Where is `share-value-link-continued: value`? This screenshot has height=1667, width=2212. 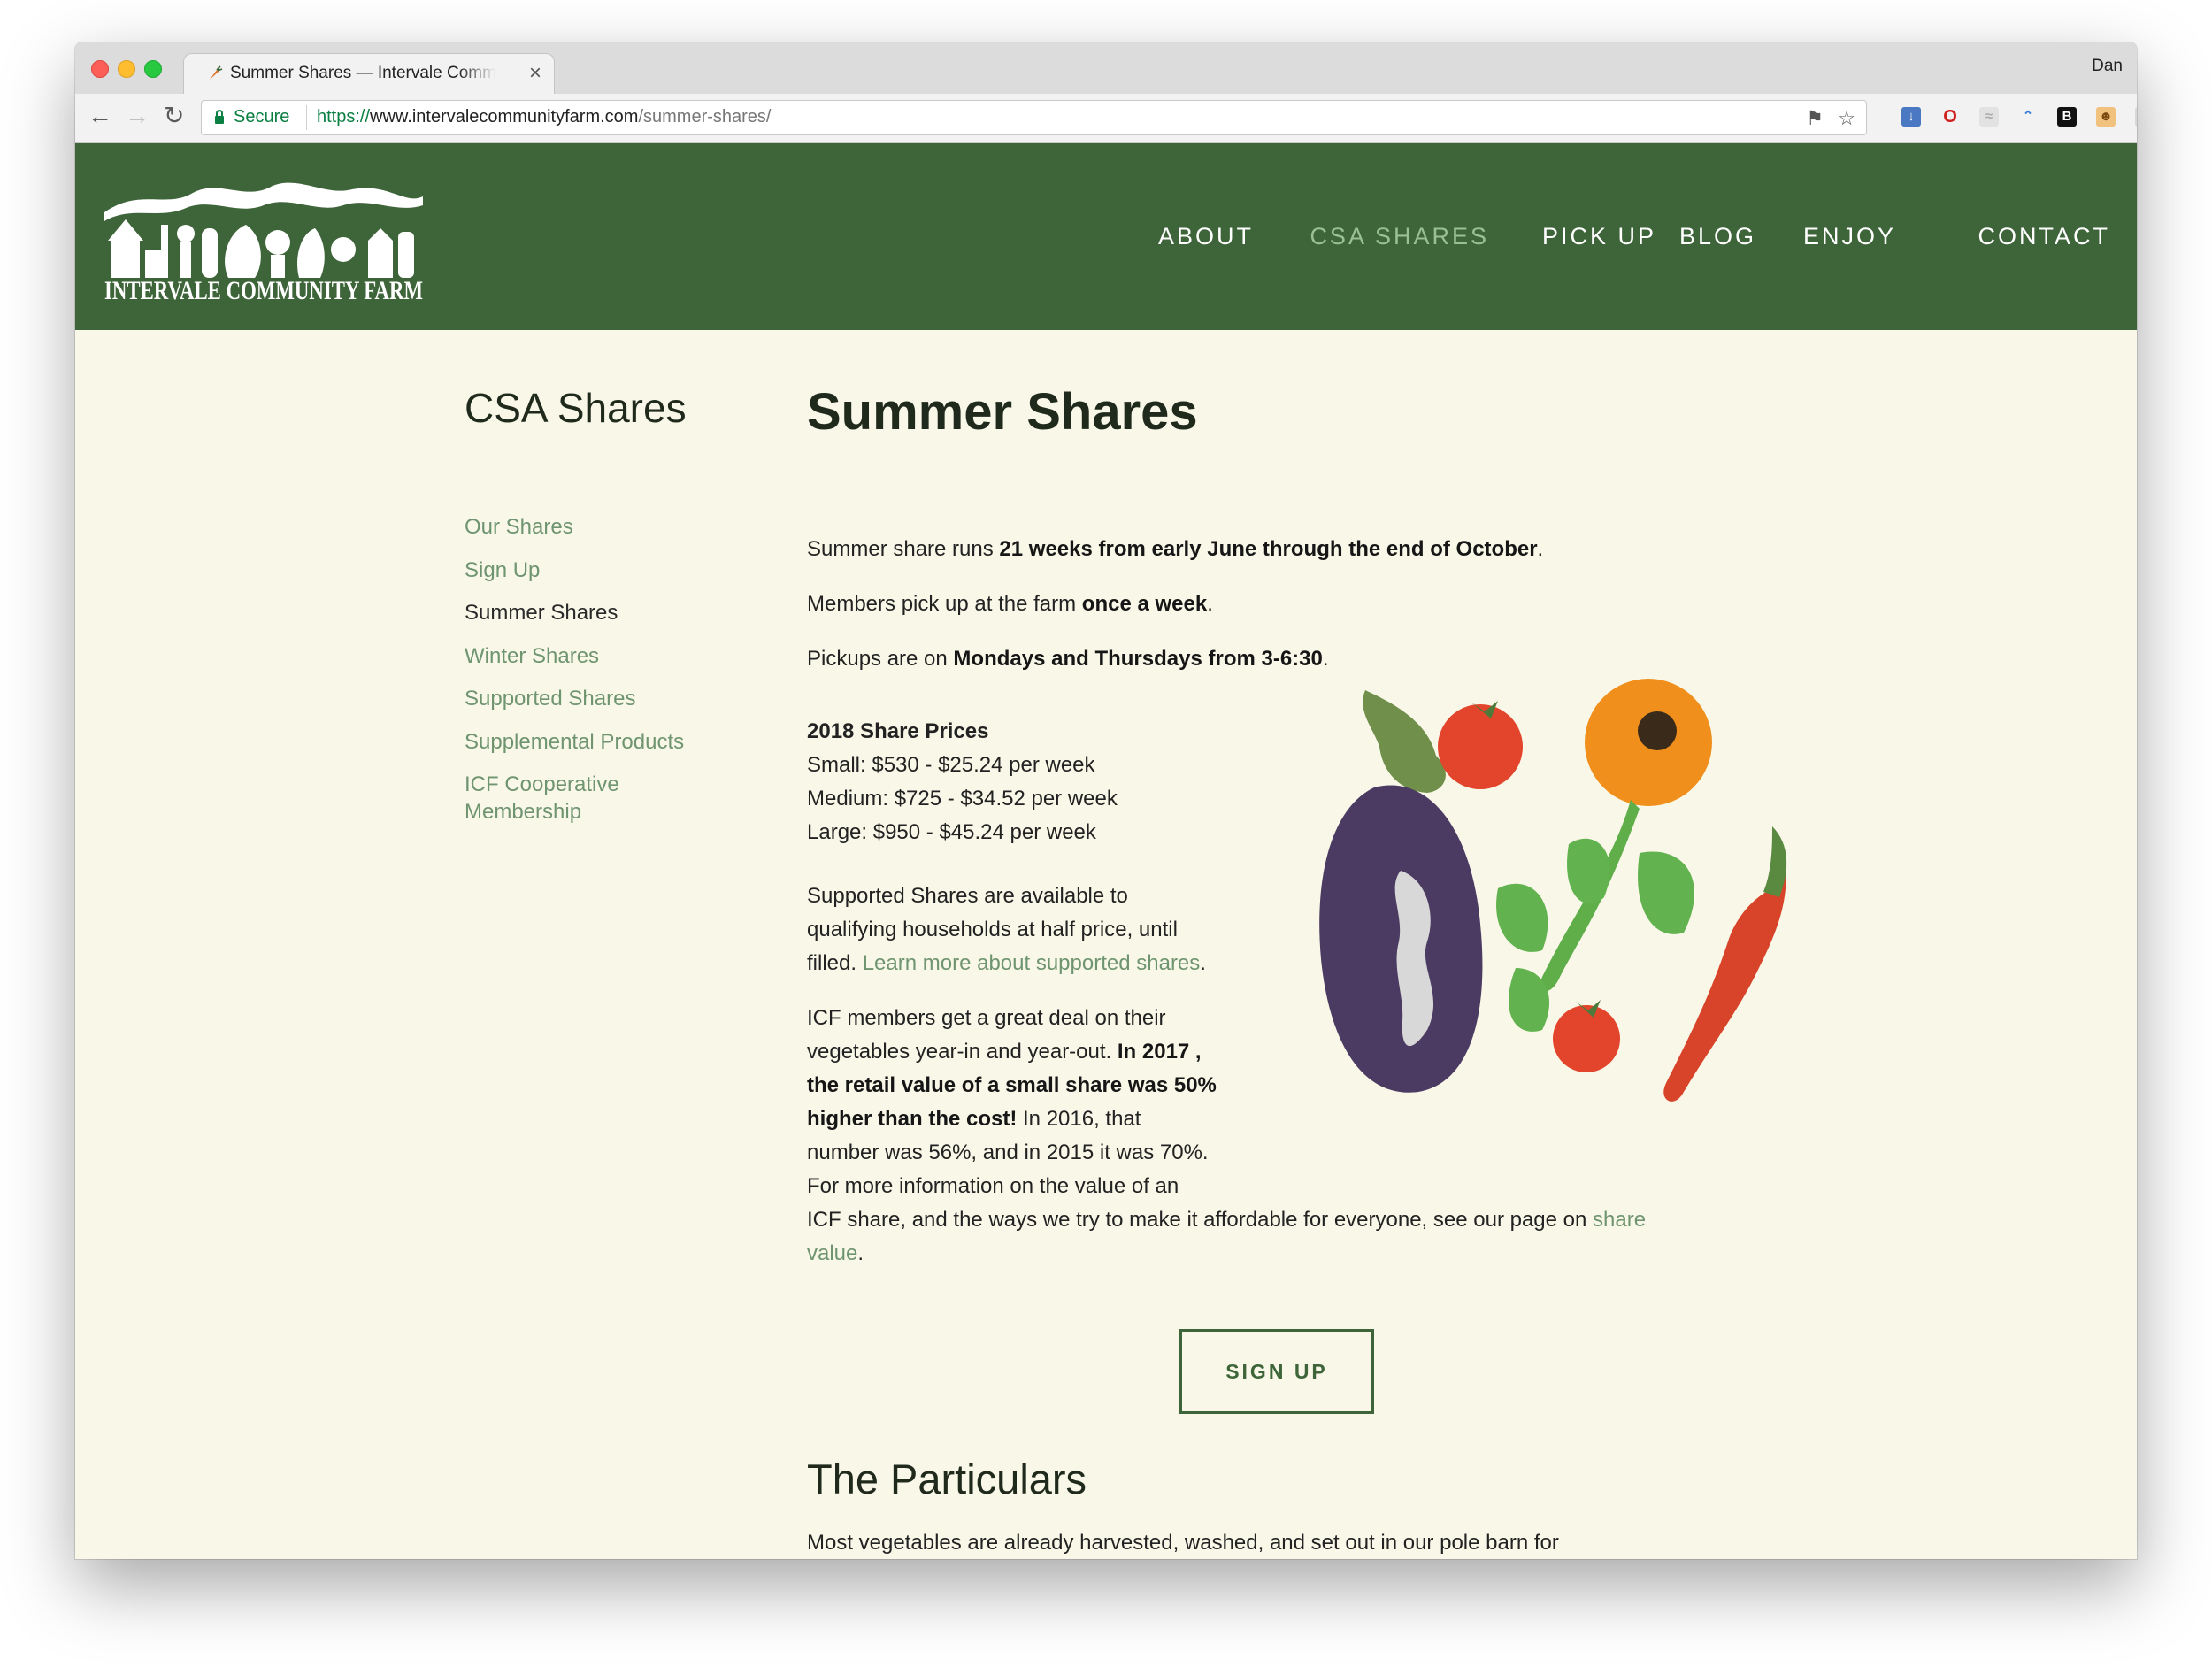
share-value-link-continued: value is located at coordinates (832, 1253).